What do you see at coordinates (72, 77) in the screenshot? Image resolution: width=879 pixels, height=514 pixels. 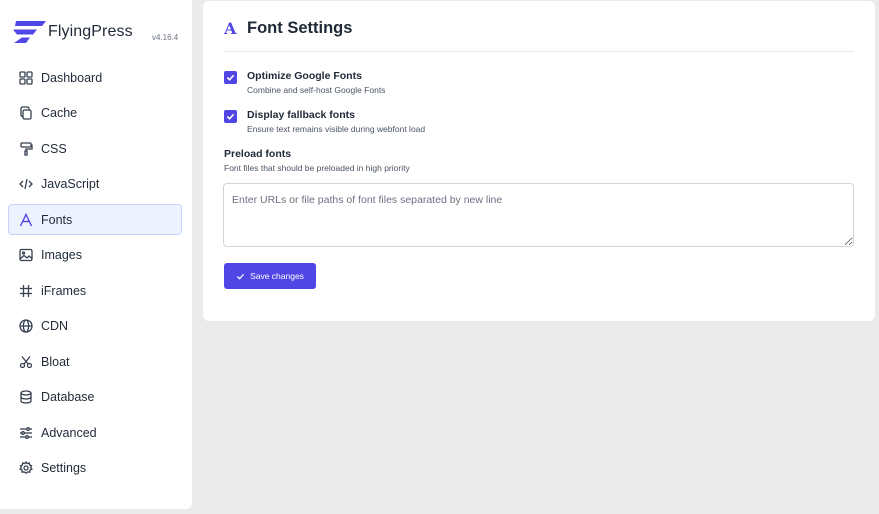 I see `sidebar-item-label: Dashboard` at bounding box center [72, 77].